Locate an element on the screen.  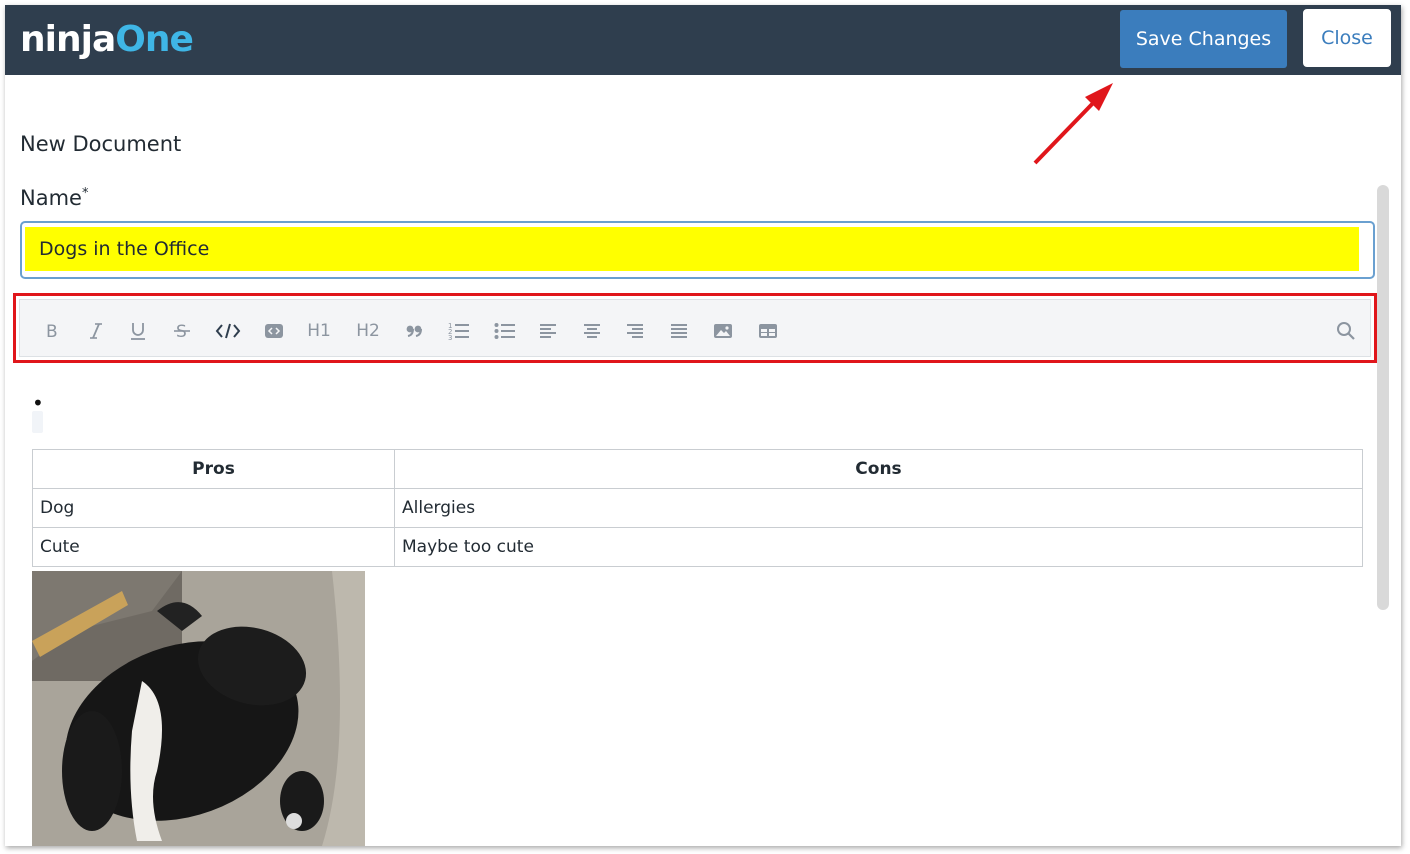
bullet-list-icon is located at coordinates (504, 331).